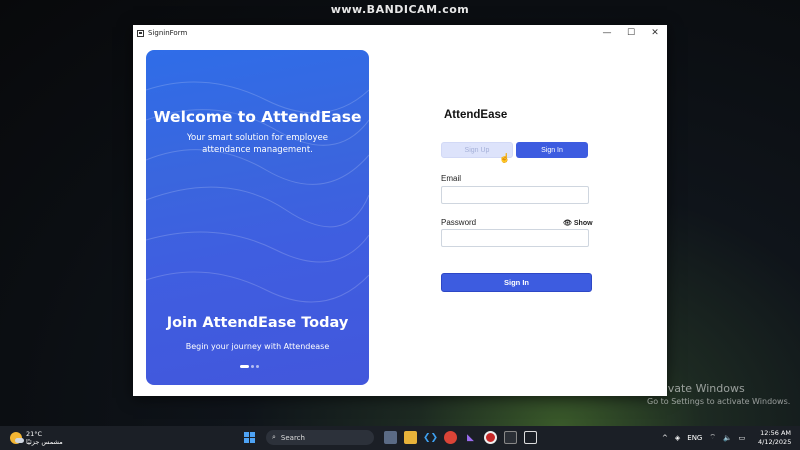 The height and width of the screenshot is (450, 800). I want to click on partly-sunny-icon, so click(17, 438).